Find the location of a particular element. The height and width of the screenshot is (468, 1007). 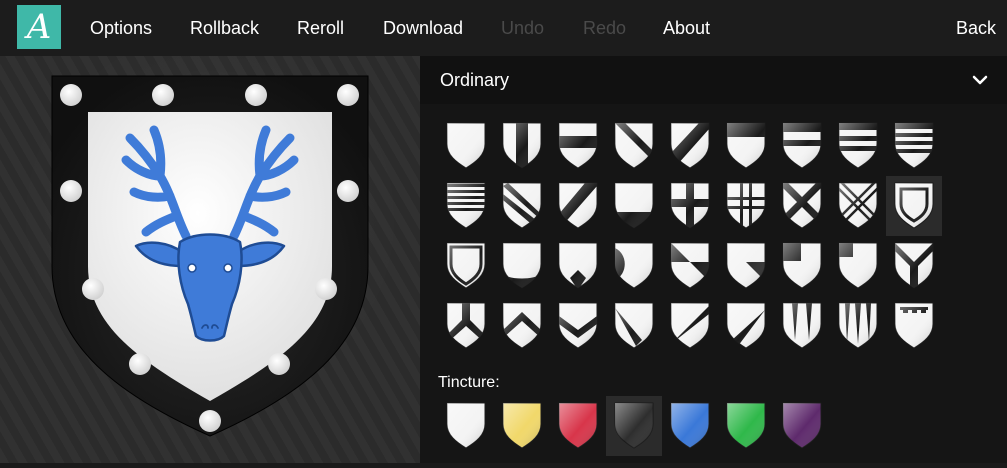

ordinary-option-cross-cotised is located at coordinates (746, 206).